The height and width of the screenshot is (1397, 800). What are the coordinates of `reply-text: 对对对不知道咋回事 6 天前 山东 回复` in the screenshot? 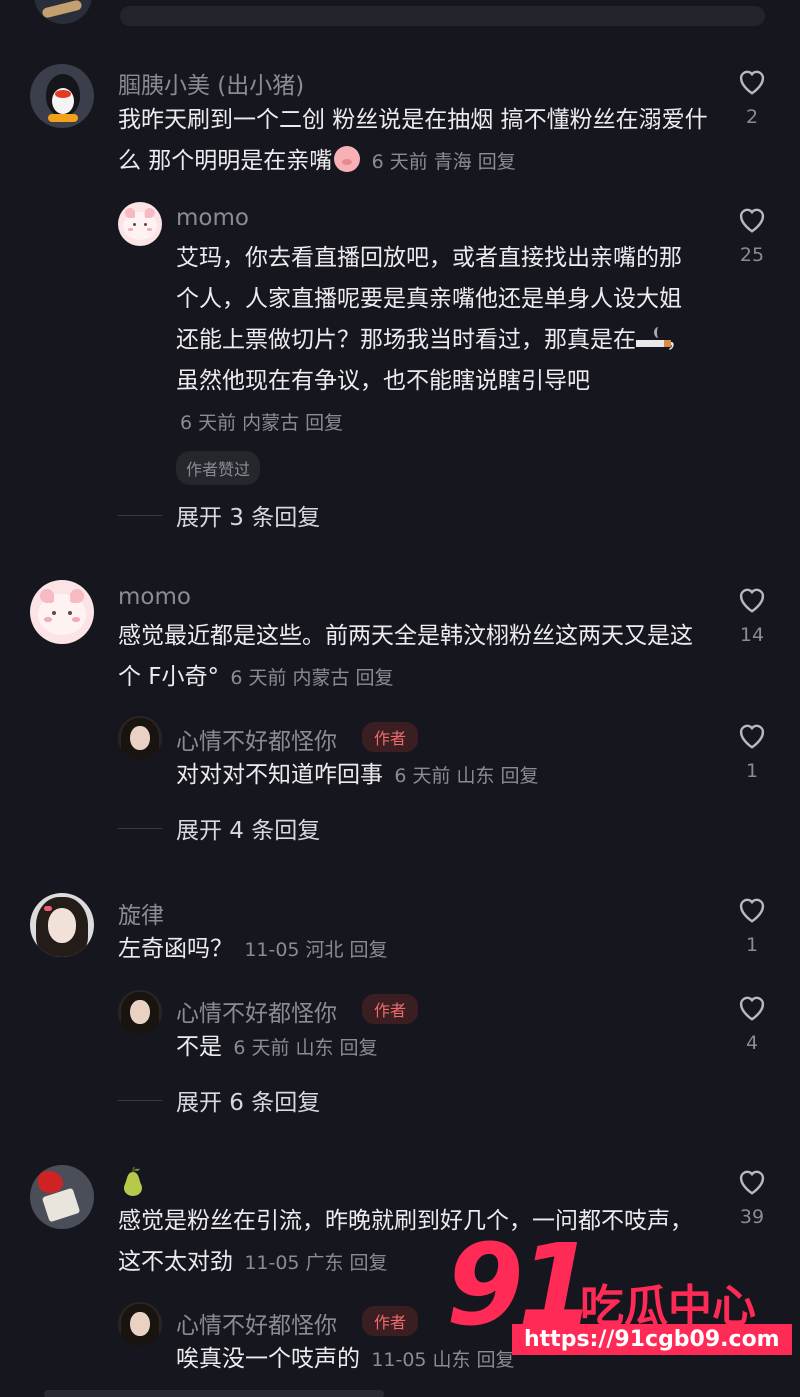 It's located at (357, 775).